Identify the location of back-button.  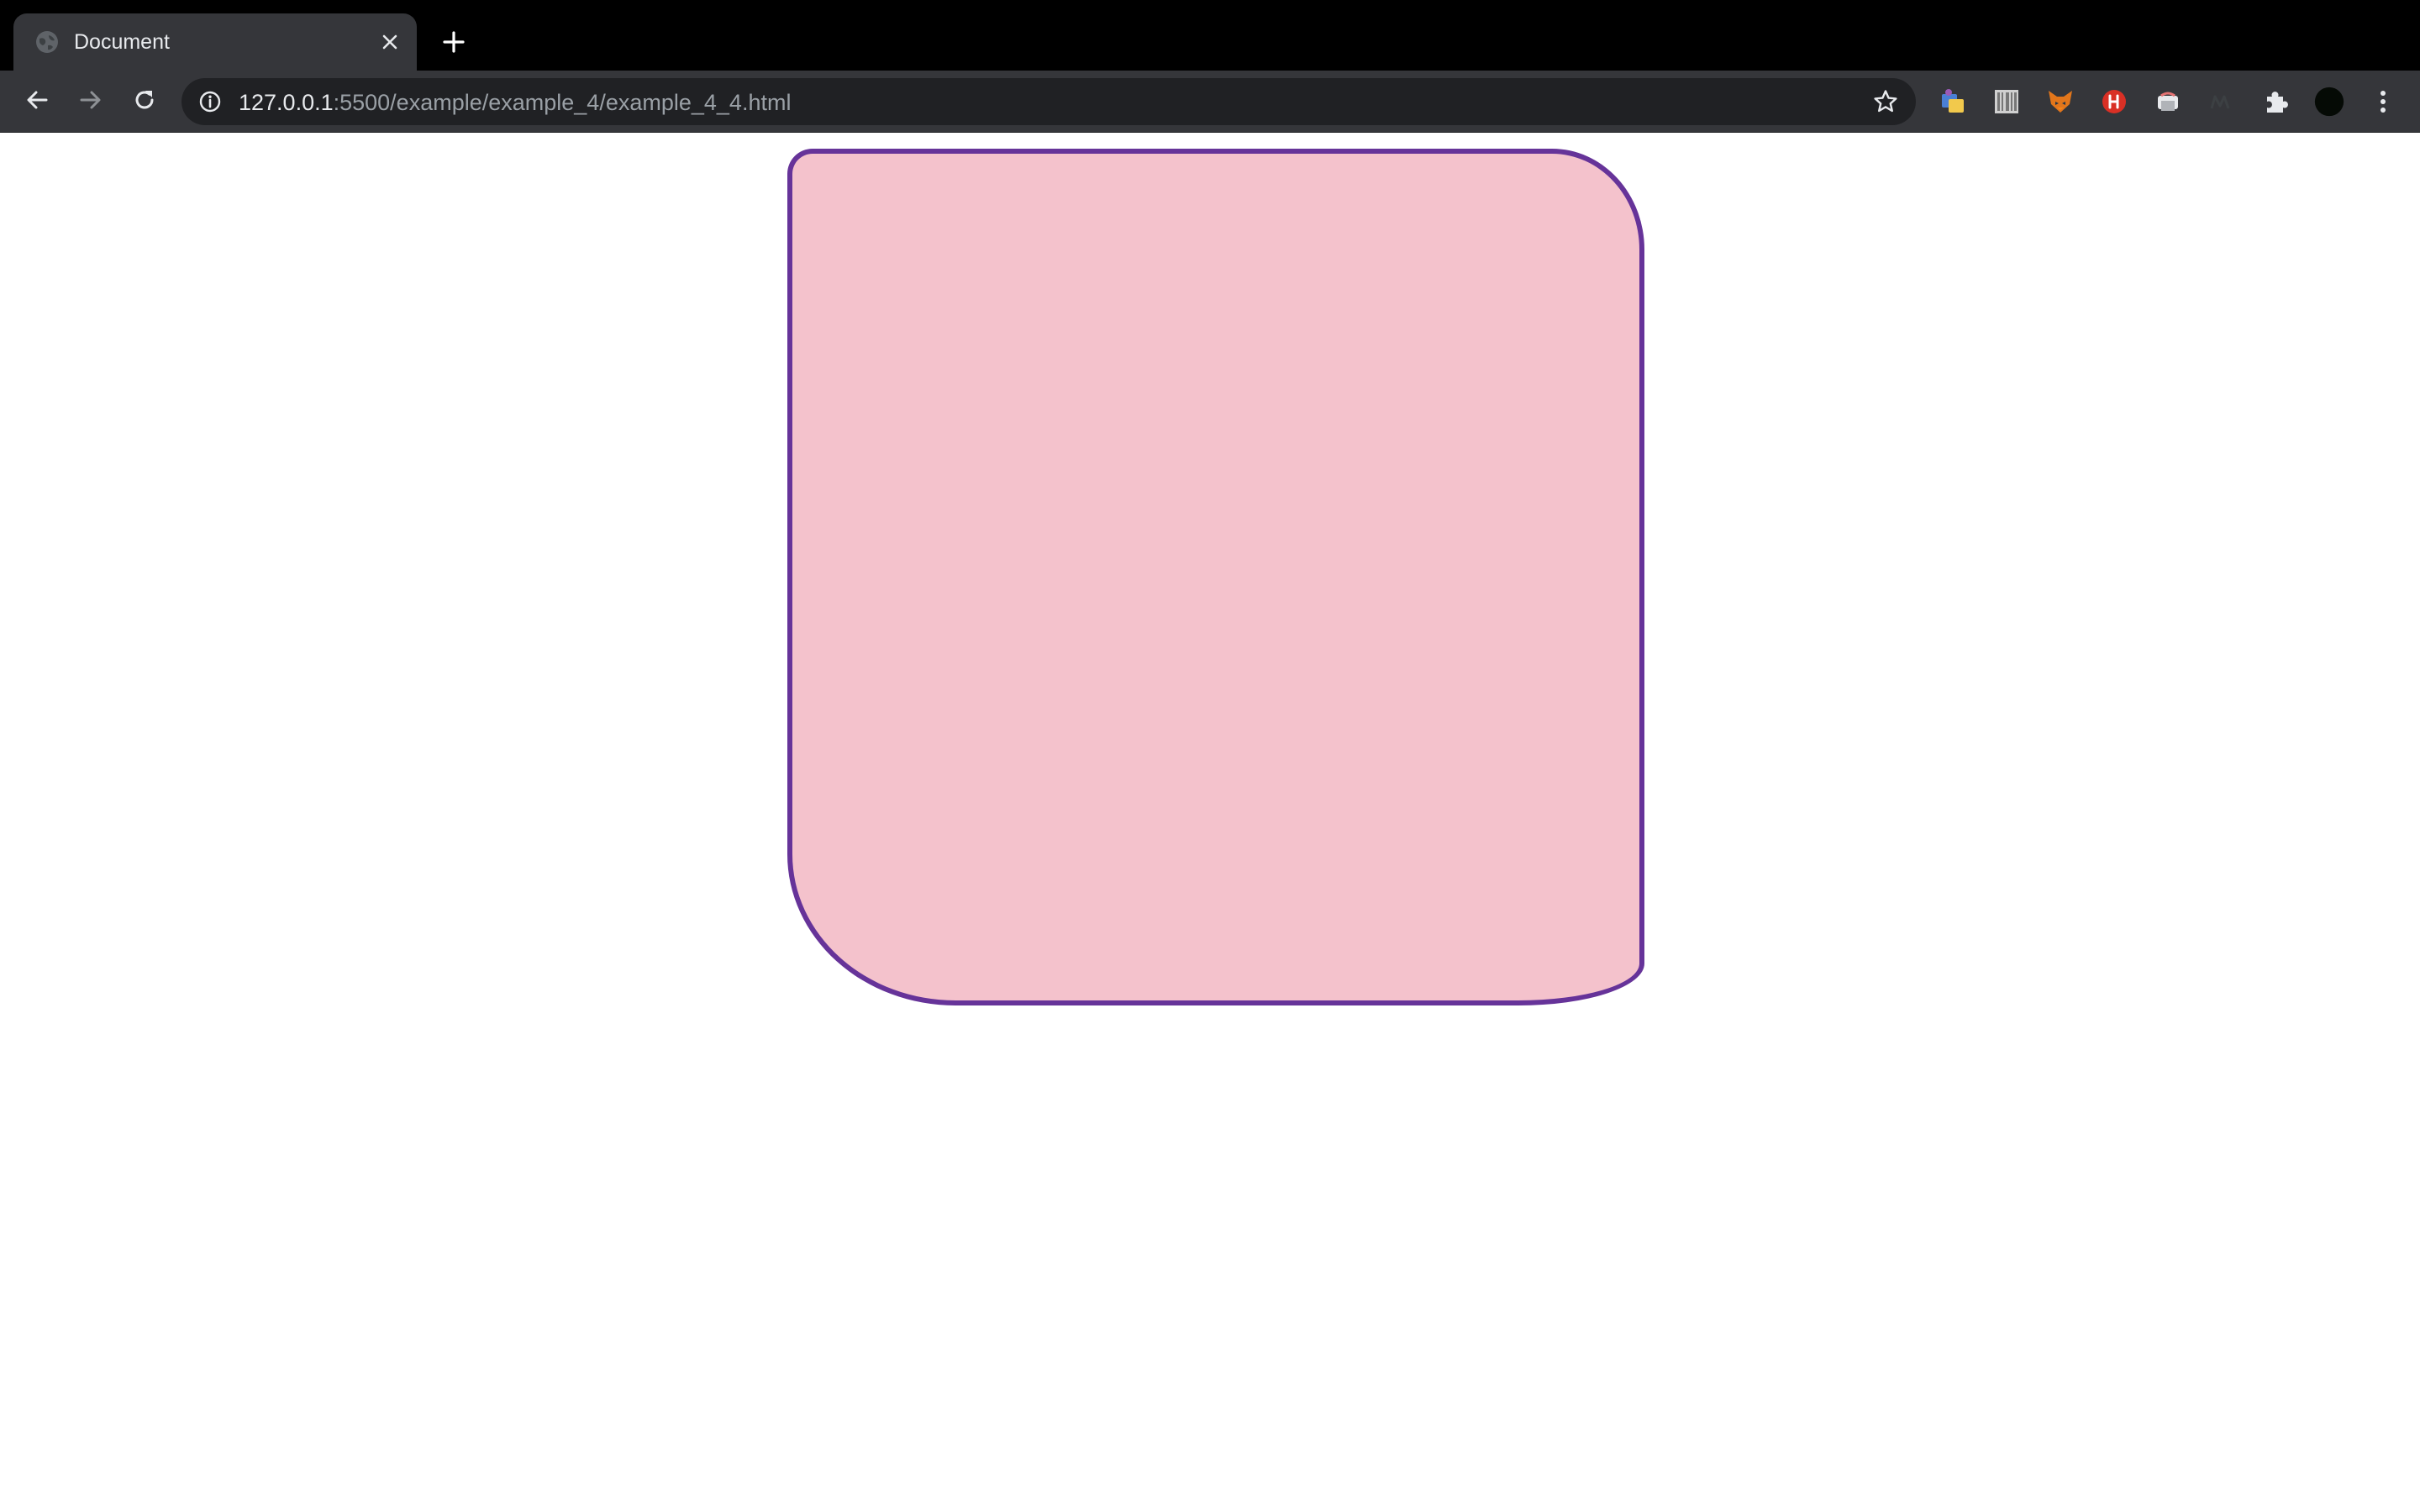
(37, 101).